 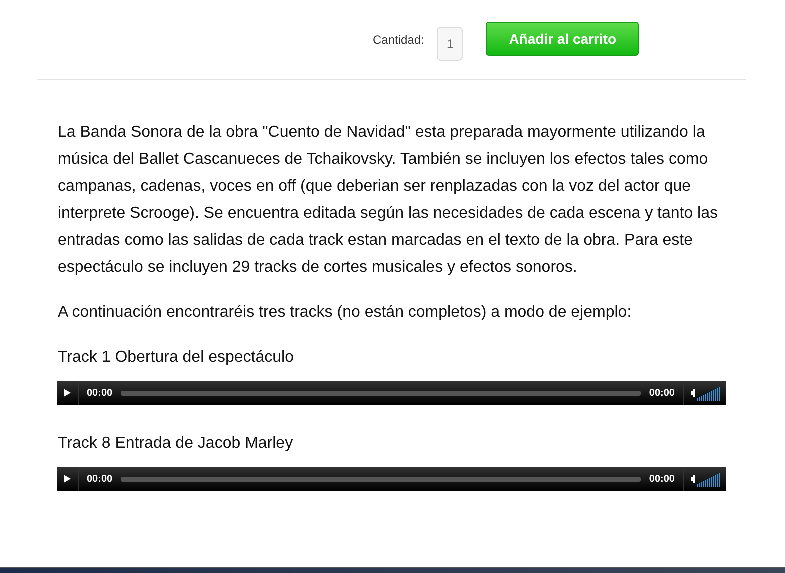 What do you see at coordinates (398, 40) in the screenshot?
I see `quantity-label: Cantidad:` at bounding box center [398, 40].